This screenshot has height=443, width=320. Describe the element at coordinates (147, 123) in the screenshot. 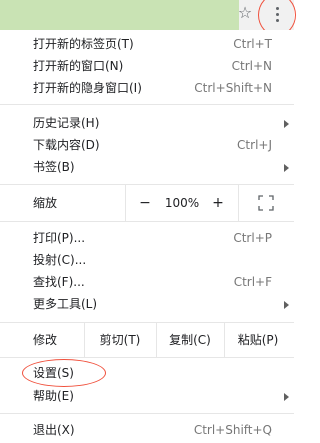

I see `menu-item-history: 历史记录(H)` at that location.